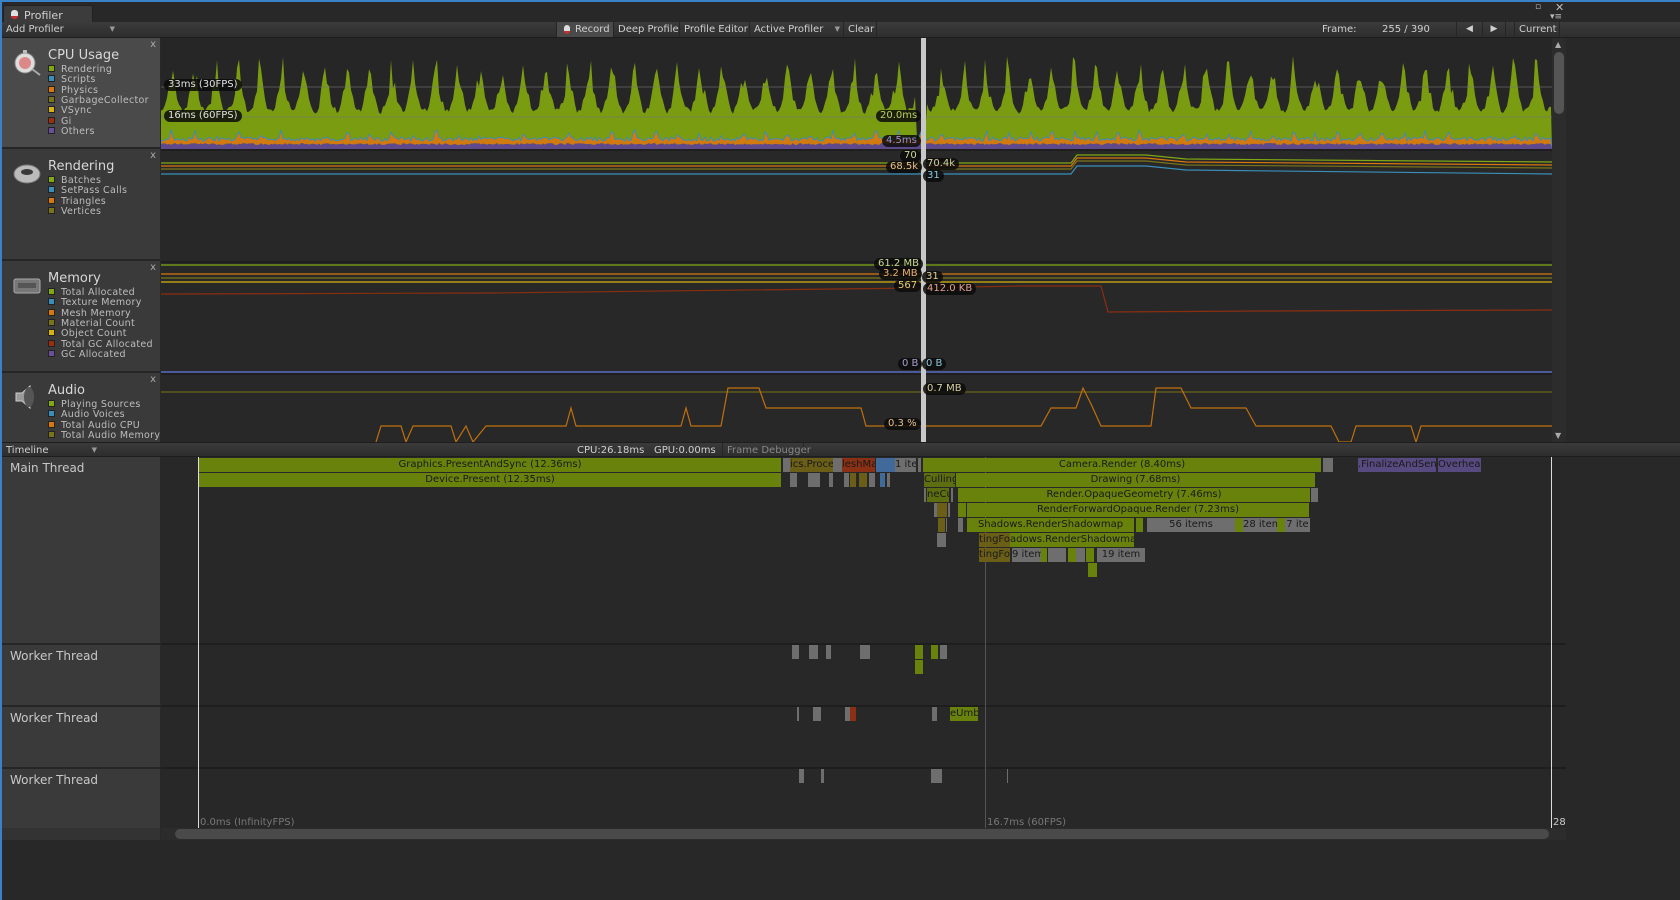  I want to click on sample-ting-fo2: tingFo, so click(994, 555).